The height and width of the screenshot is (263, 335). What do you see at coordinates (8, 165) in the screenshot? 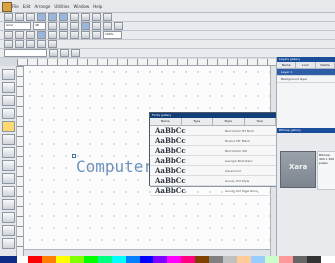
I see `fill-tool` at bounding box center [8, 165].